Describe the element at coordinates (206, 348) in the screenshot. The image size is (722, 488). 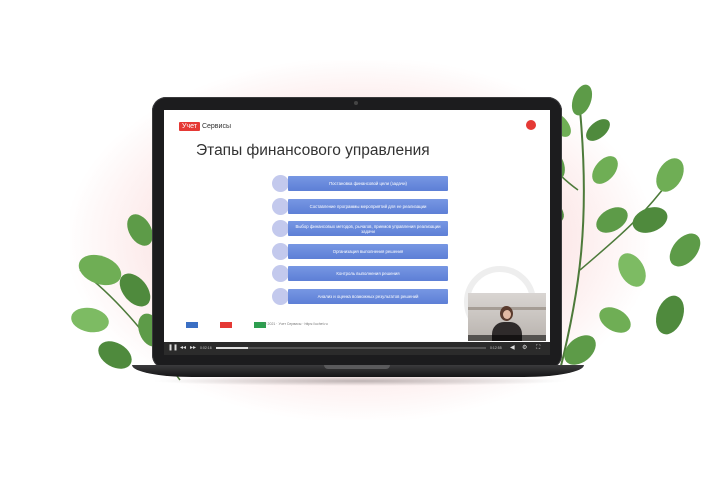
I see `current-time: 0:02:16` at that location.